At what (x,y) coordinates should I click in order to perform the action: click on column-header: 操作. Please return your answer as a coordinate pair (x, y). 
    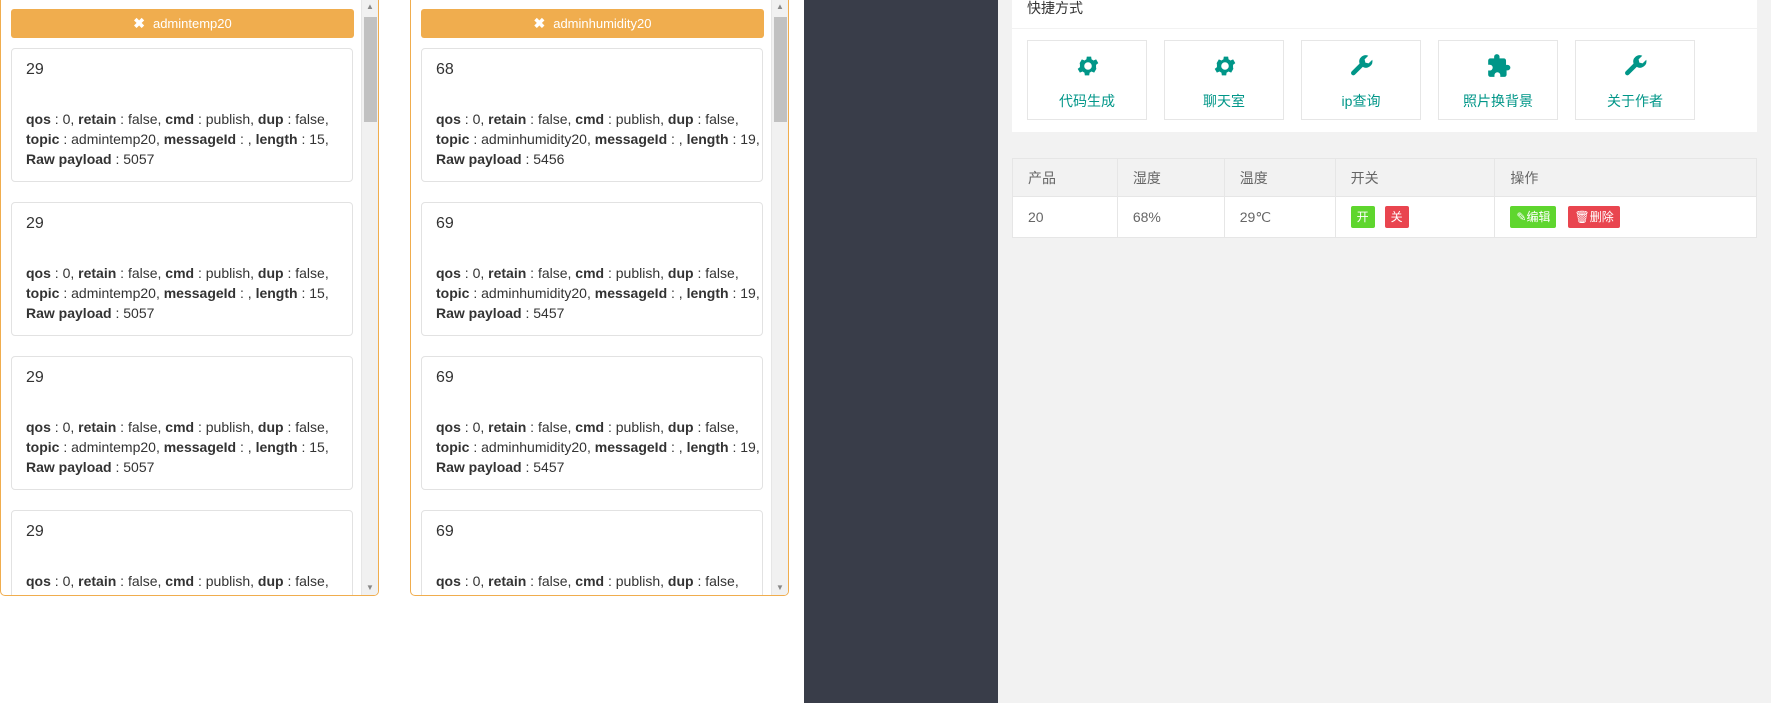
    Looking at the image, I should click on (1625, 177).